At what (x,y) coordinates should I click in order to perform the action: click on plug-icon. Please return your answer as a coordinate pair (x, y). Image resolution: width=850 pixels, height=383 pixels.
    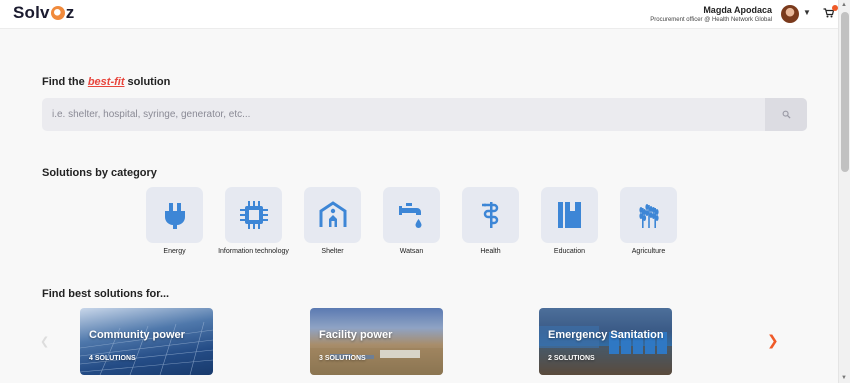
    Looking at the image, I should click on (174, 216).